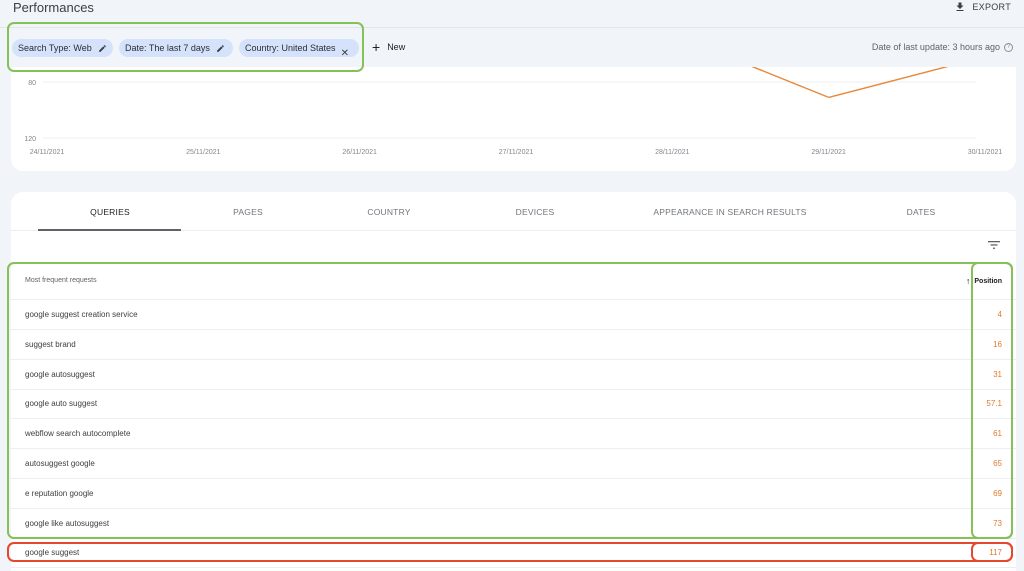  What do you see at coordinates (997, 434) in the screenshot?
I see `position-value: 61` at bounding box center [997, 434].